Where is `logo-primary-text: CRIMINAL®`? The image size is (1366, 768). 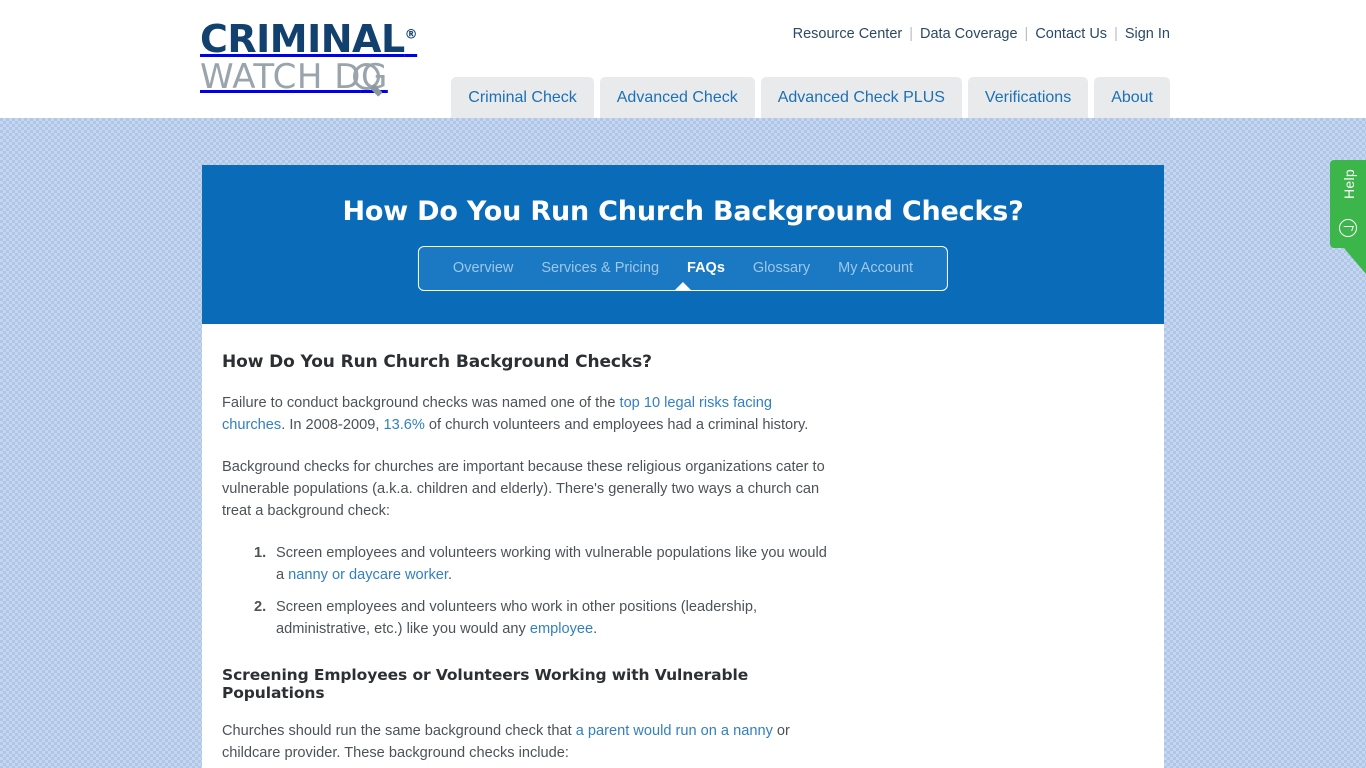
logo-primary-text: CRIMINAL® is located at coordinates (309, 39).